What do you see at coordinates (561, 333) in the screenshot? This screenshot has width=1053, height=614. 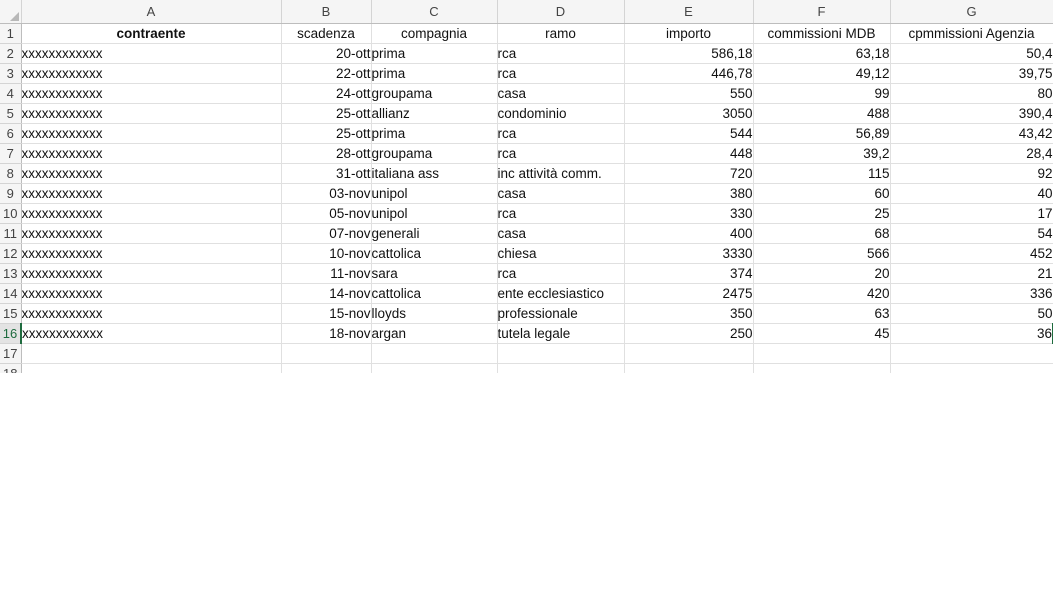 I see `cell-ramo: tutela legale` at bounding box center [561, 333].